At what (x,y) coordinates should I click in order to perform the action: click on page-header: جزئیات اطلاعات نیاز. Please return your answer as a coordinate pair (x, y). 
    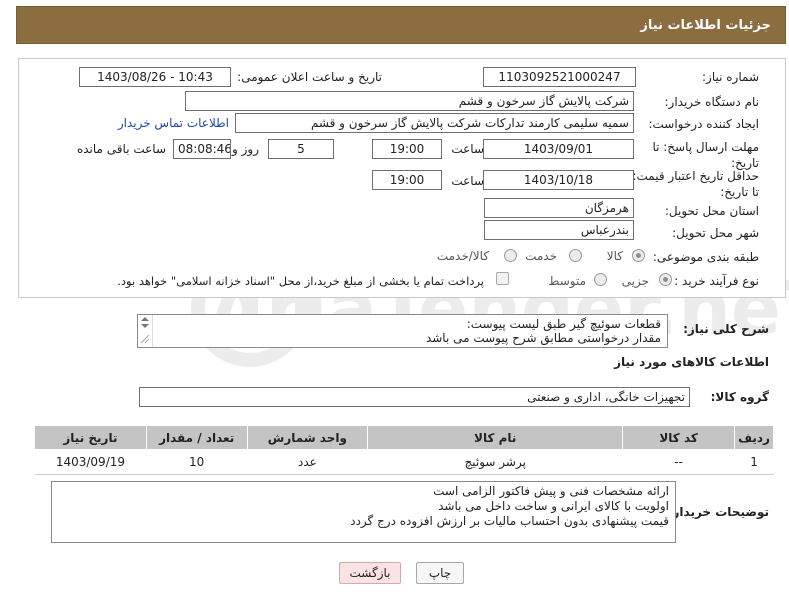
    Looking at the image, I should click on (401, 25).